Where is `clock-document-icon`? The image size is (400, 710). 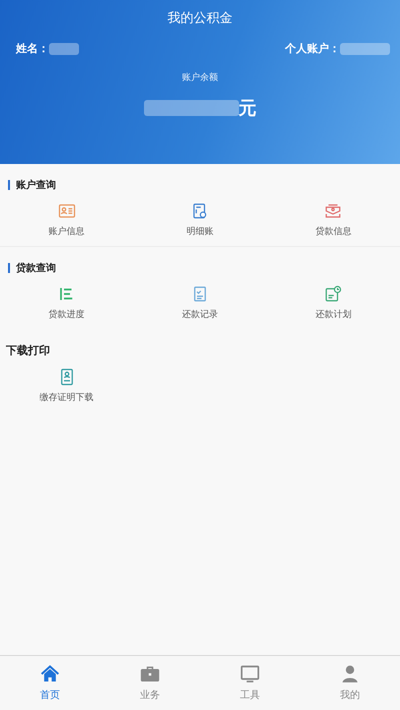 clock-document-icon is located at coordinates (333, 294).